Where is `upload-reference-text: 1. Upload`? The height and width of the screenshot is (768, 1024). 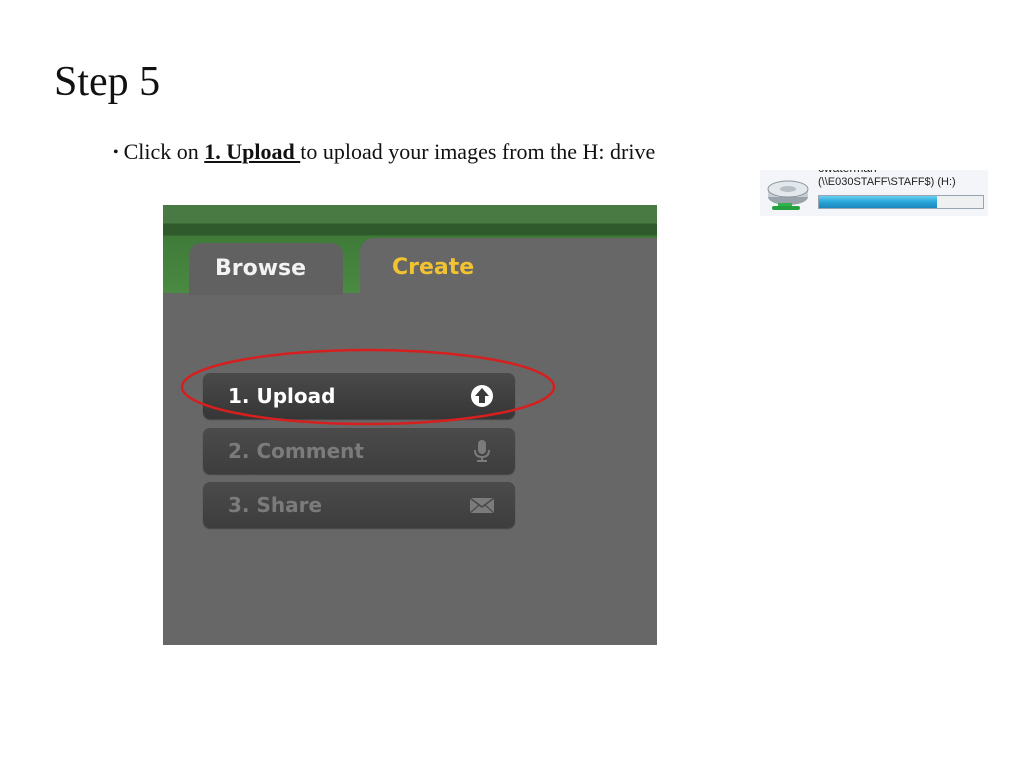 upload-reference-text: 1. Upload is located at coordinates (252, 151).